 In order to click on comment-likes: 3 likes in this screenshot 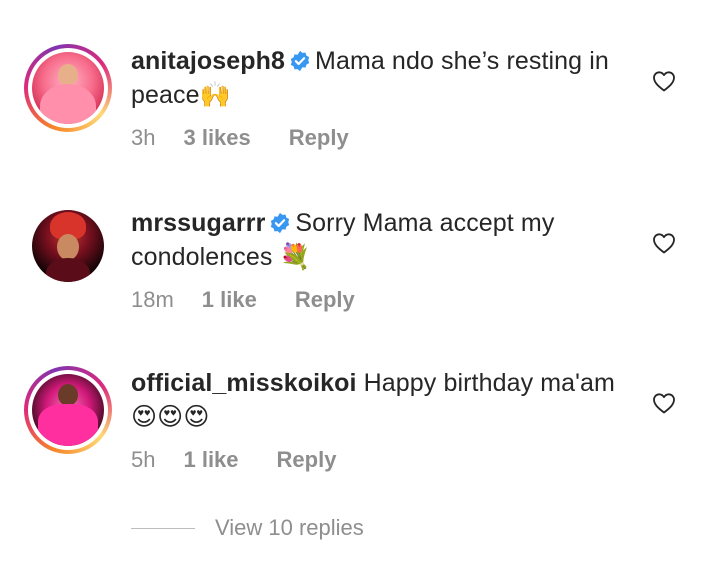, I will do `click(216, 138)`.